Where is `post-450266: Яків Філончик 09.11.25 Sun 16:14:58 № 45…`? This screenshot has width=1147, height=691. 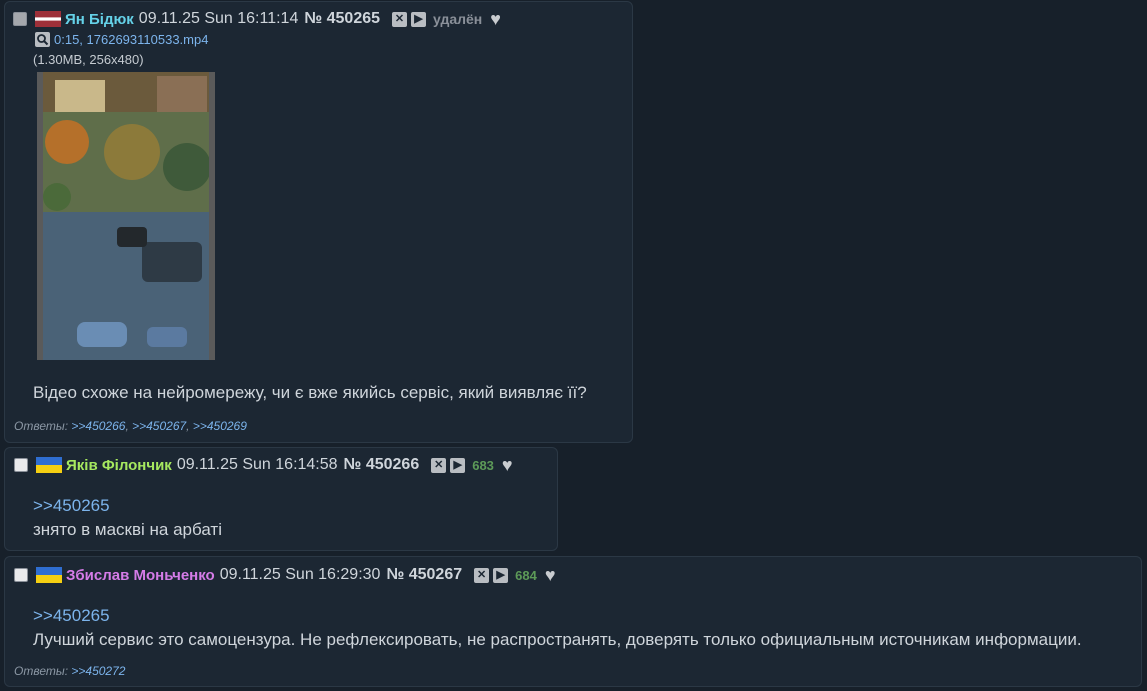
post-450266: Яків Філончик 09.11.25 Sun 16:14:58 № 45… is located at coordinates (281, 499).